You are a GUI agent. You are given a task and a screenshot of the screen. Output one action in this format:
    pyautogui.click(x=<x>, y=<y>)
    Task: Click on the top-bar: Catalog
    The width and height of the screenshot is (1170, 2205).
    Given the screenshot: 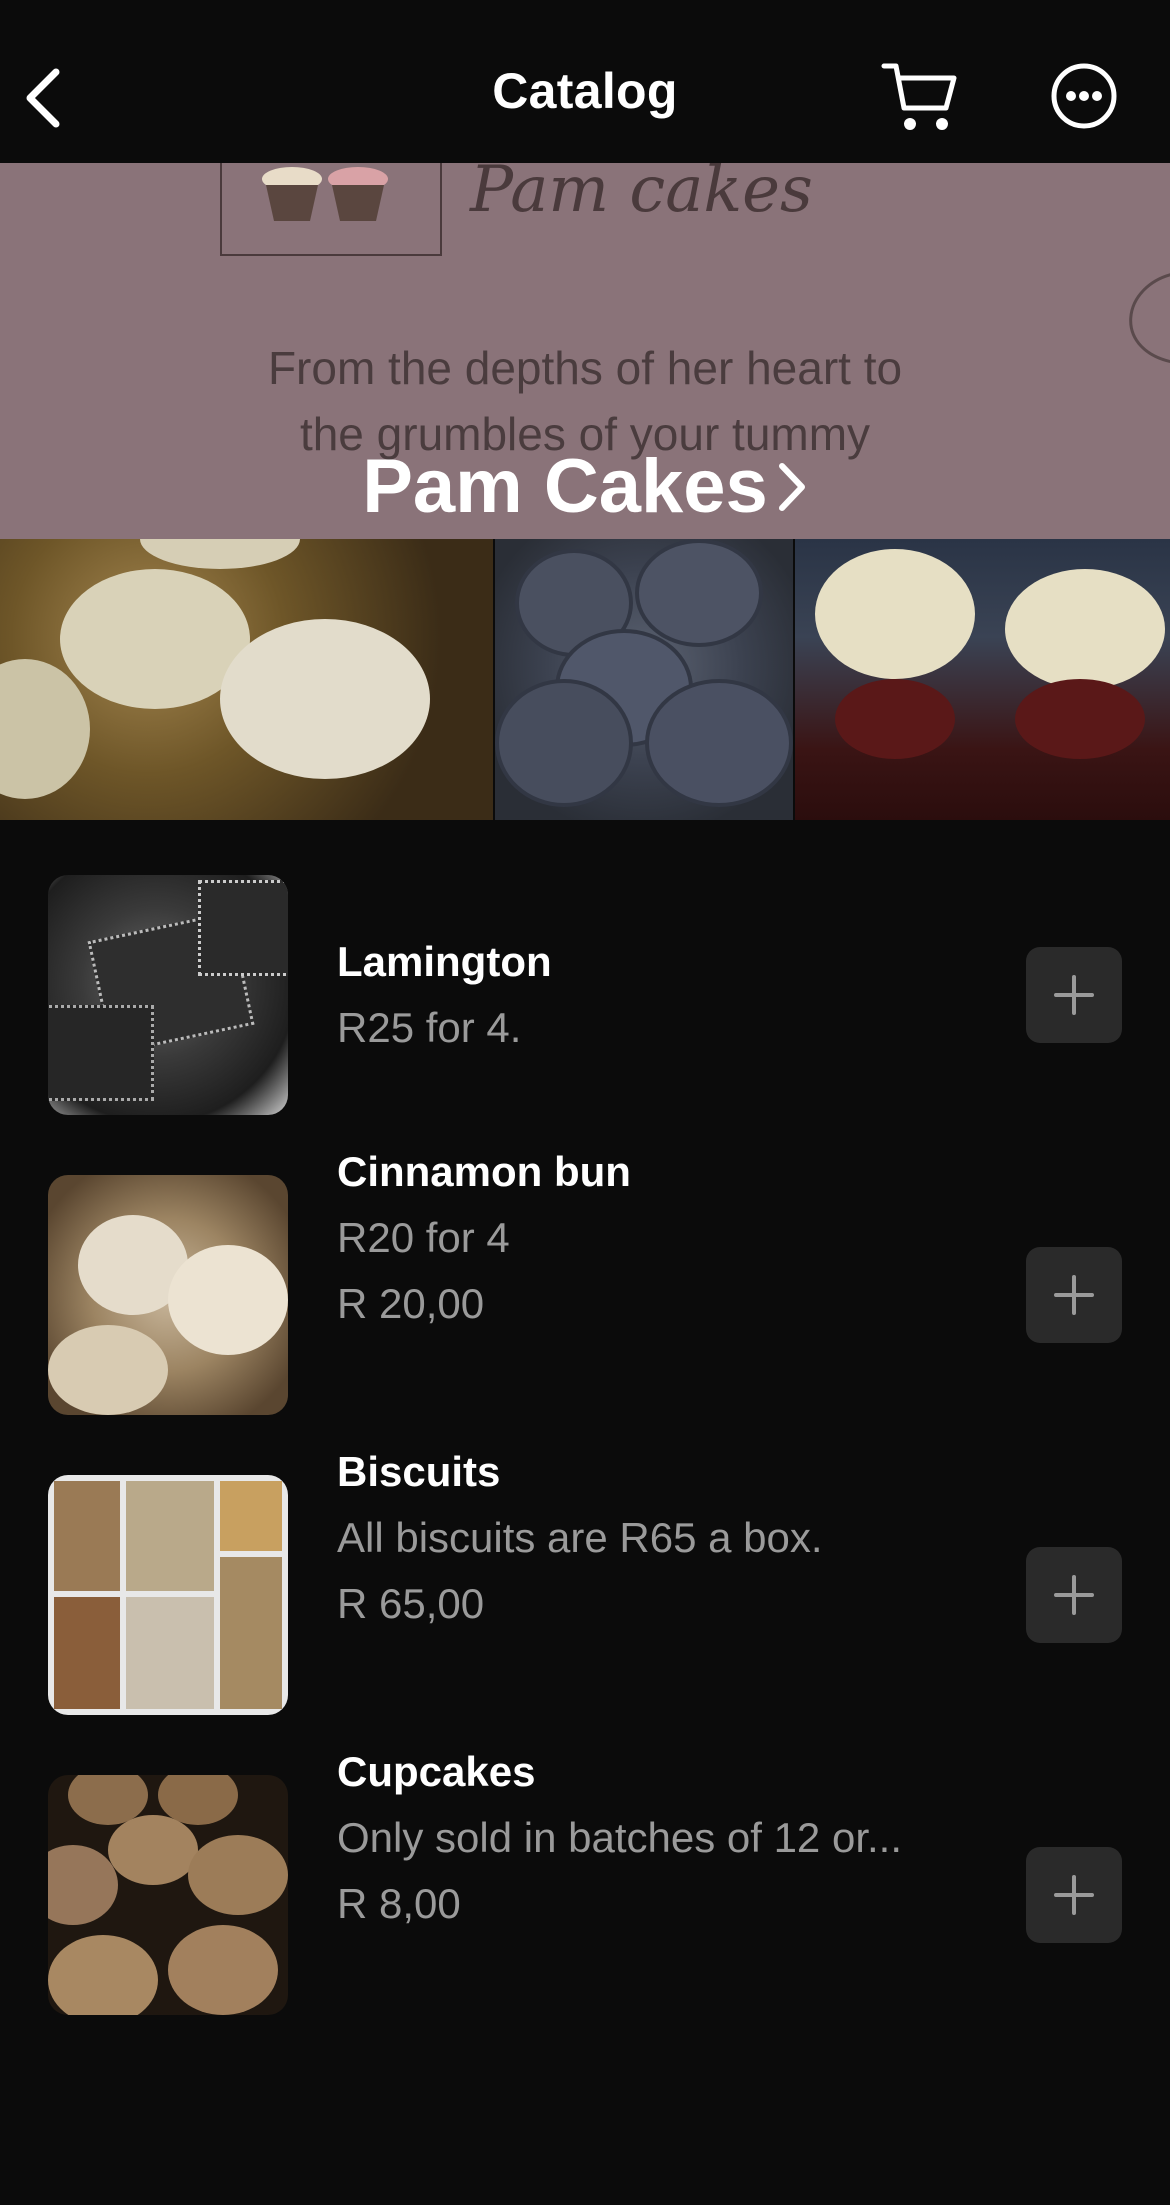 What is the action you would take?
    pyautogui.click(x=585, y=81)
    